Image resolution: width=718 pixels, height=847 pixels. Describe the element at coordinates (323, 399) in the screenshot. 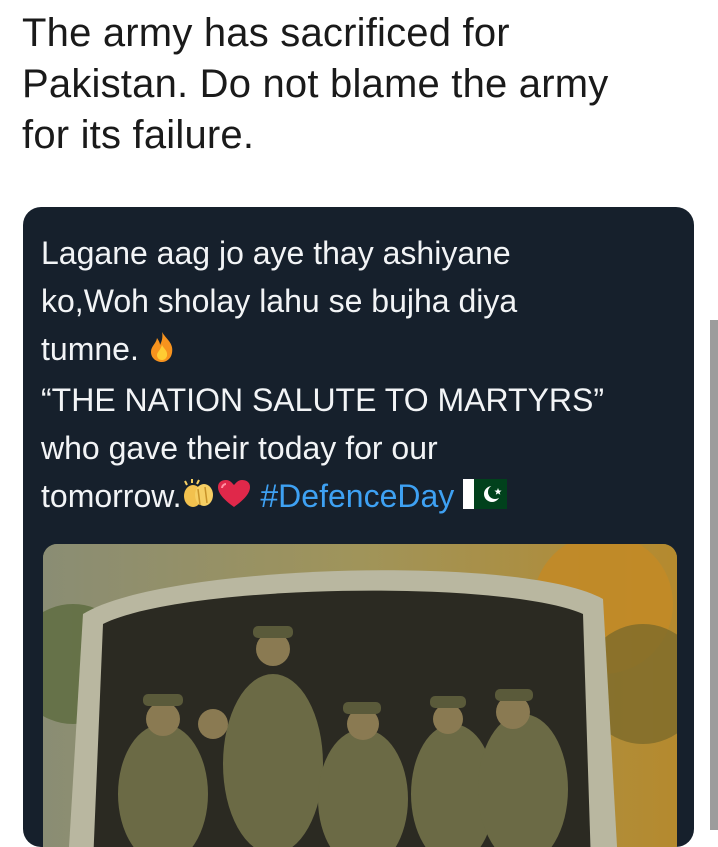

I see `tweet-line: “THE NATION SALUTE TO MARTYRS”` at that location.